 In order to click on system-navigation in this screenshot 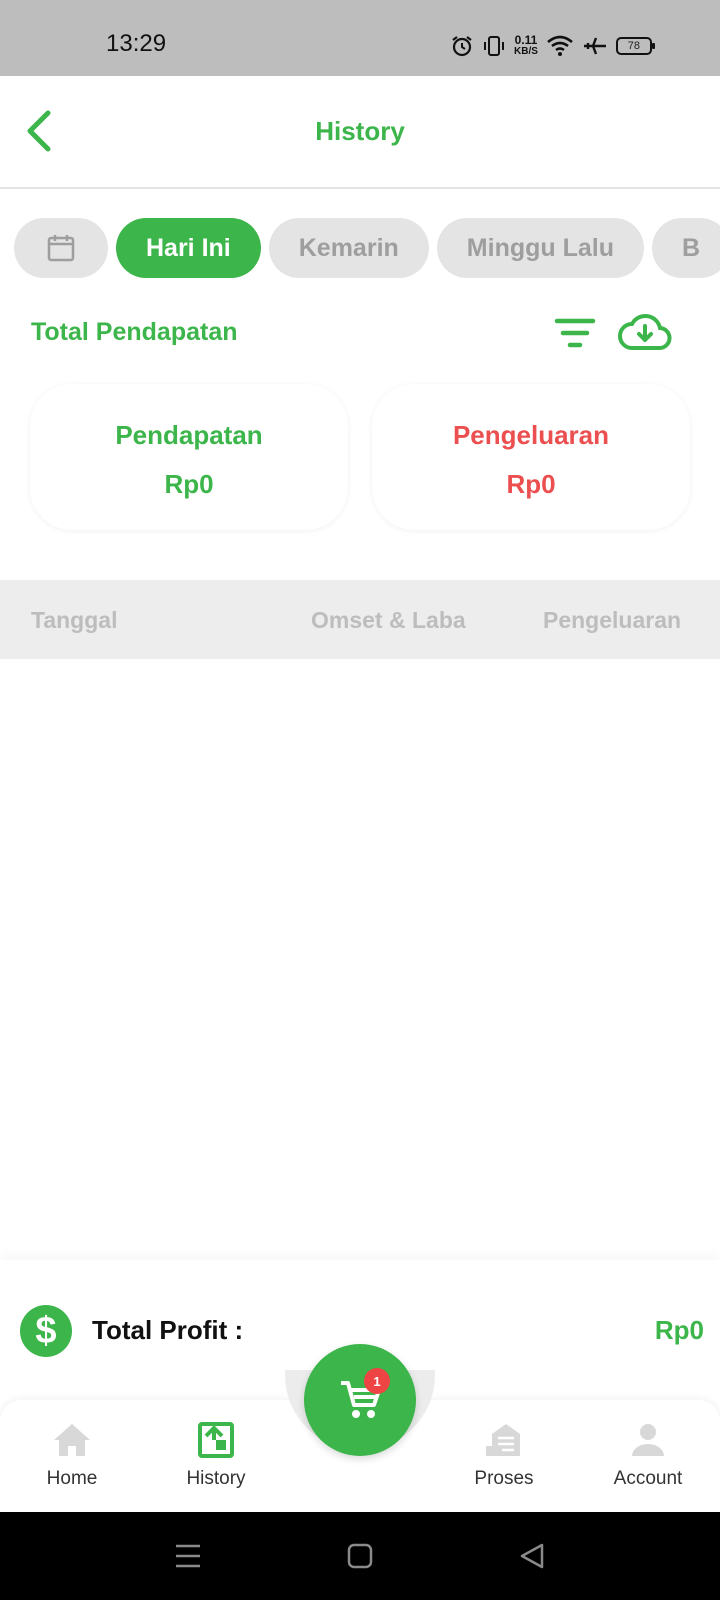, I will do `click(360, 1556)`.